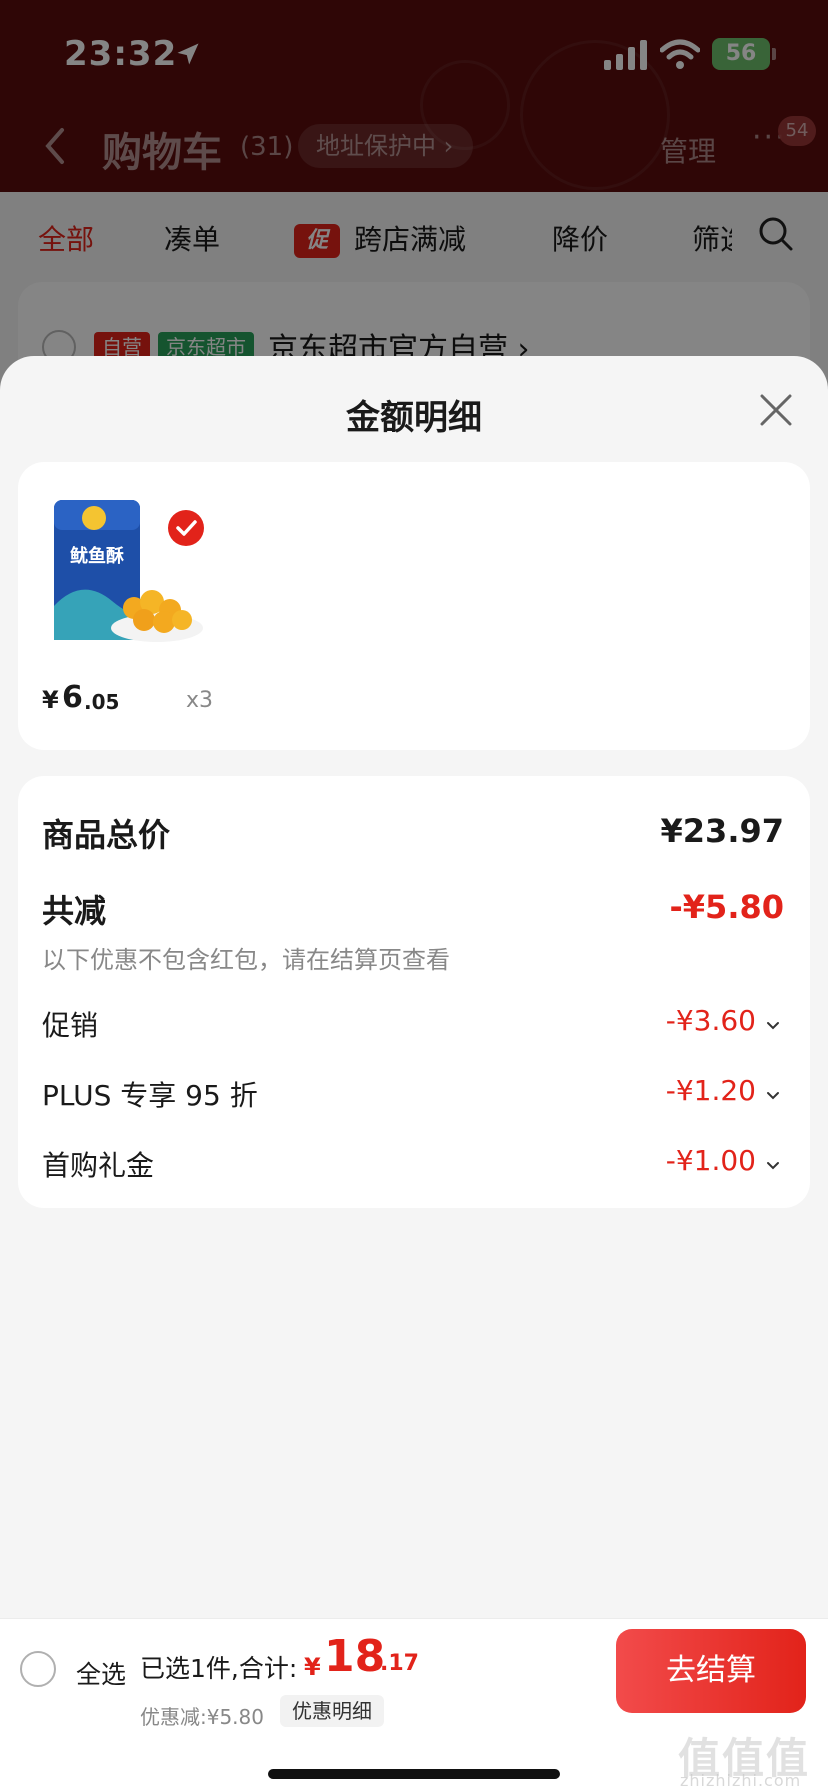 Image resolution: width=828 pixels, height=1792 pixels. Describe the element at coordinates (97, 556) in the screenshot. I see `package-logo-text: 鱿鱼酥` at that location.